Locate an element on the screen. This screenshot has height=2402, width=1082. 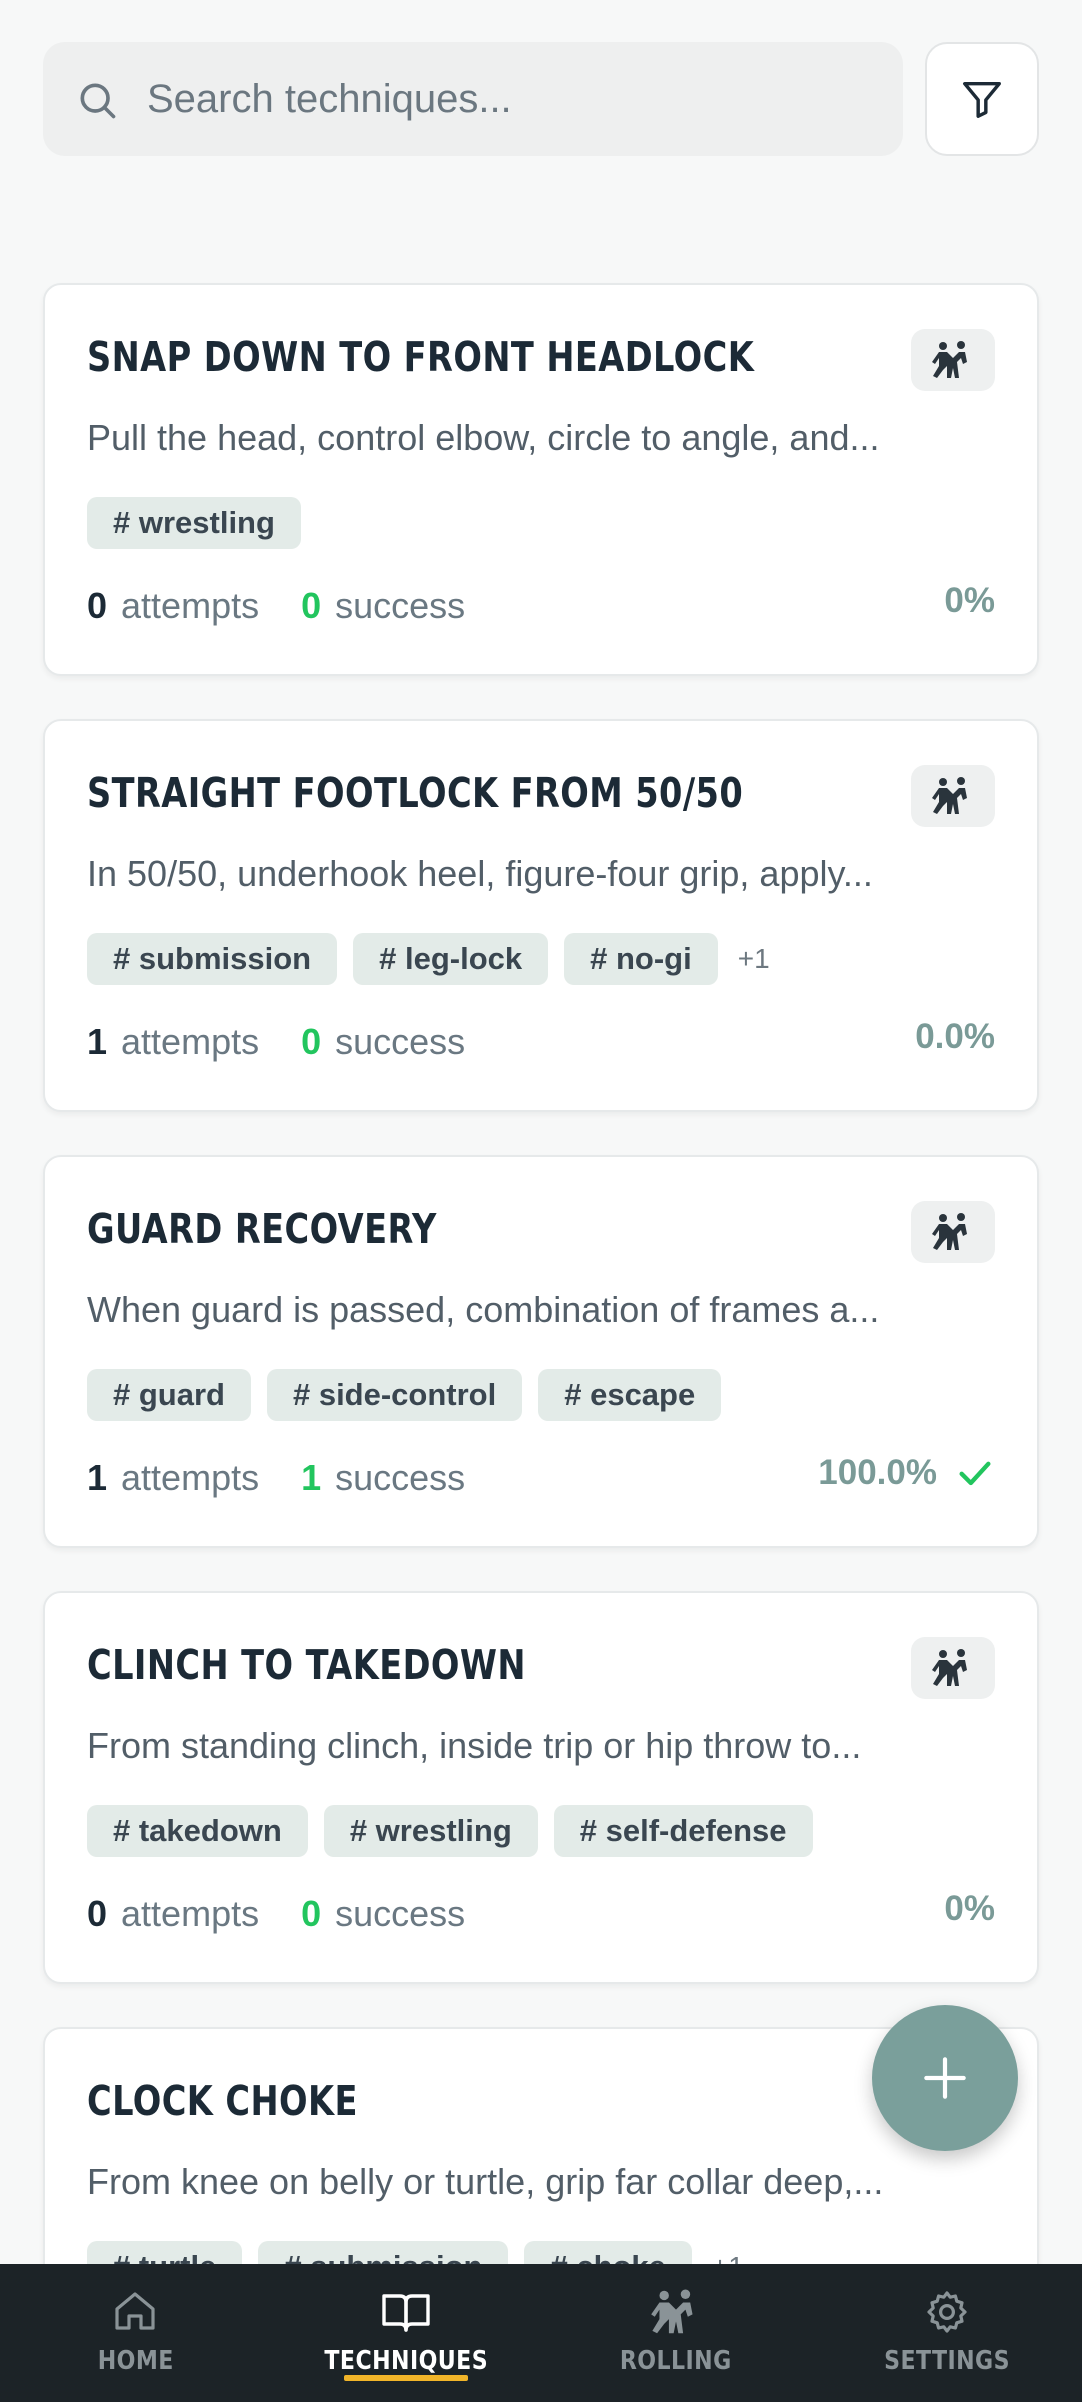
tag-list: # takedown # wrestling # self-defense is located at coordinates (458, 1831).